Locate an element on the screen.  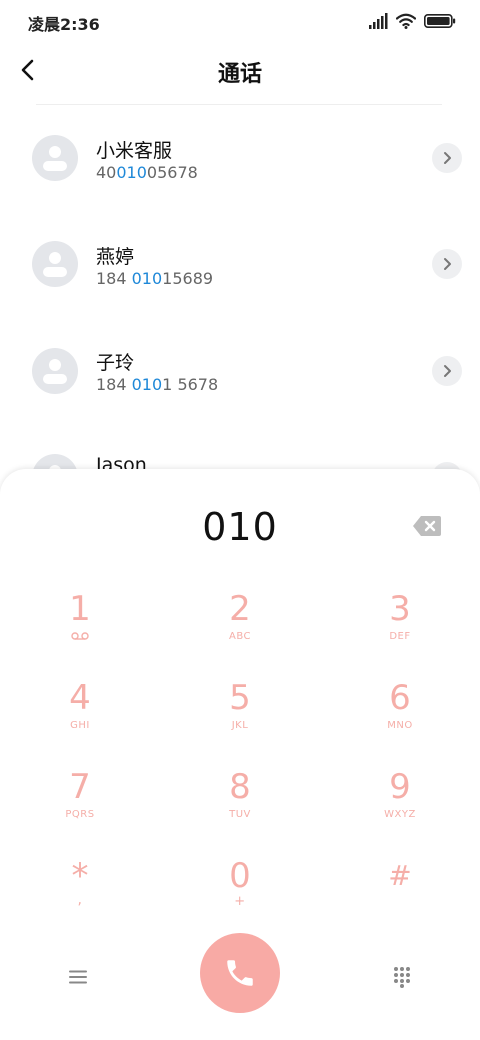
phone-icon is located at coordinates (240, 973).